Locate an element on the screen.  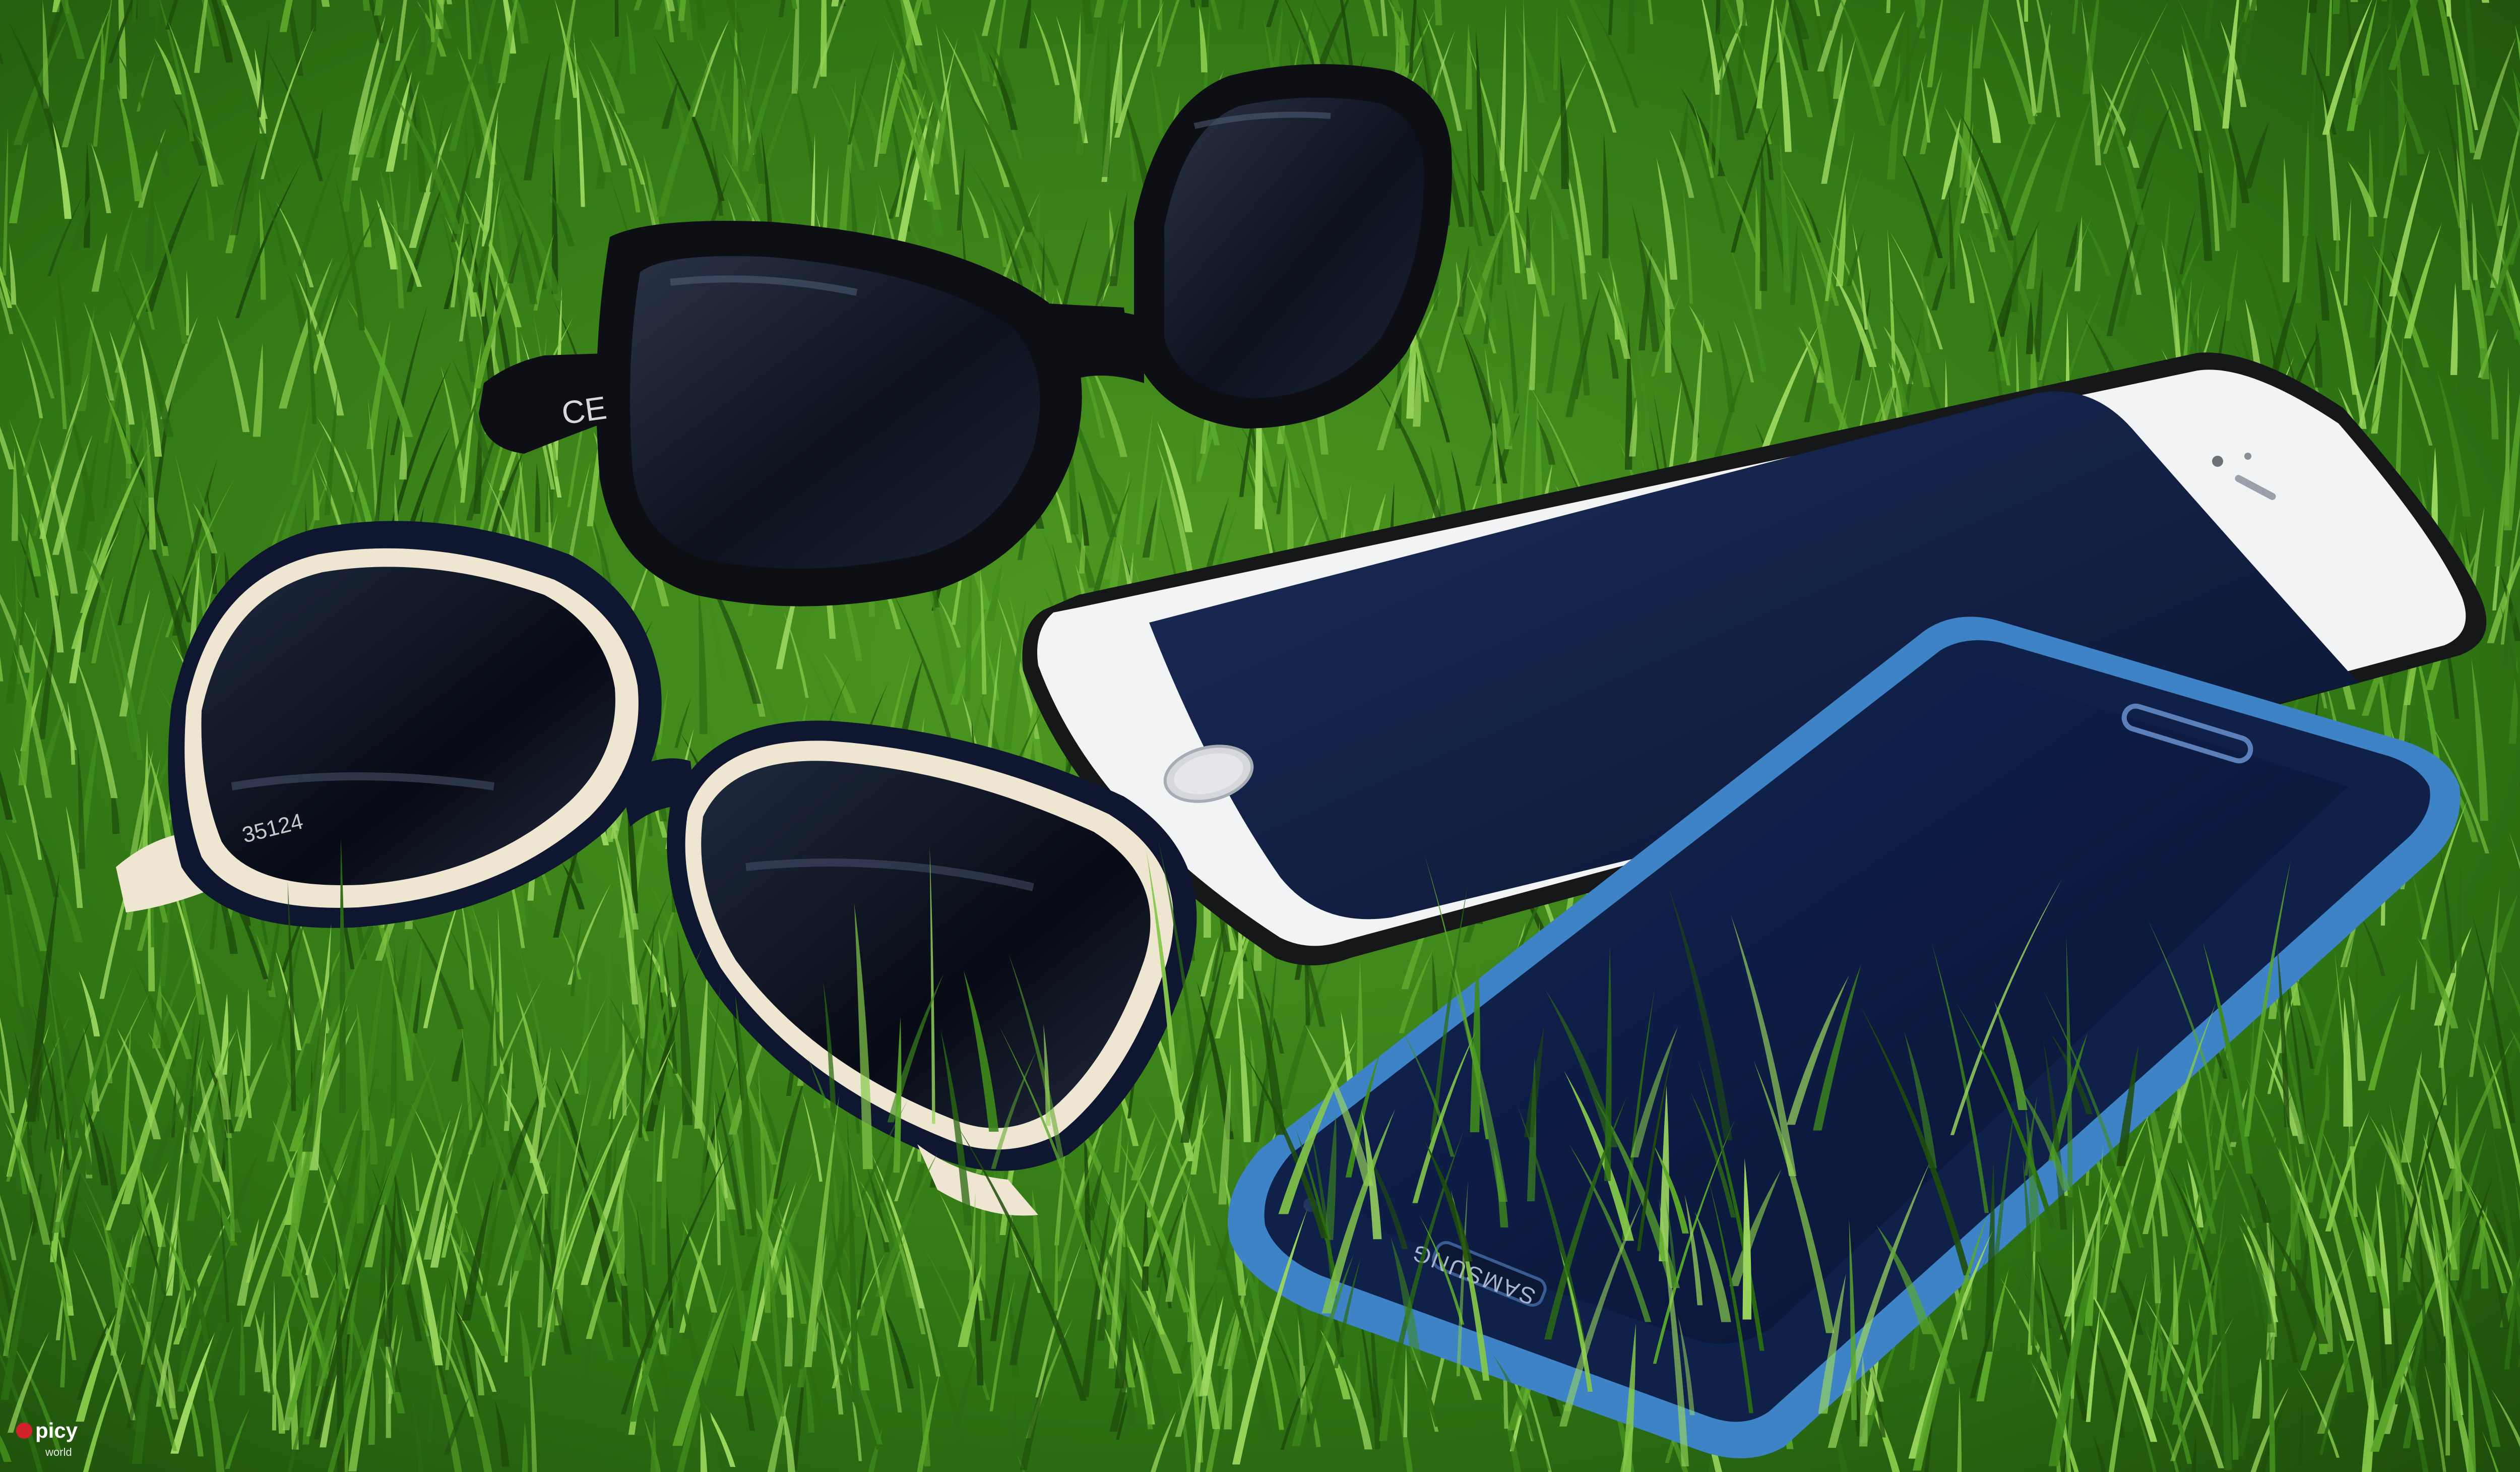
watermark-main-text: picy is located at coordinates (56, 1430).